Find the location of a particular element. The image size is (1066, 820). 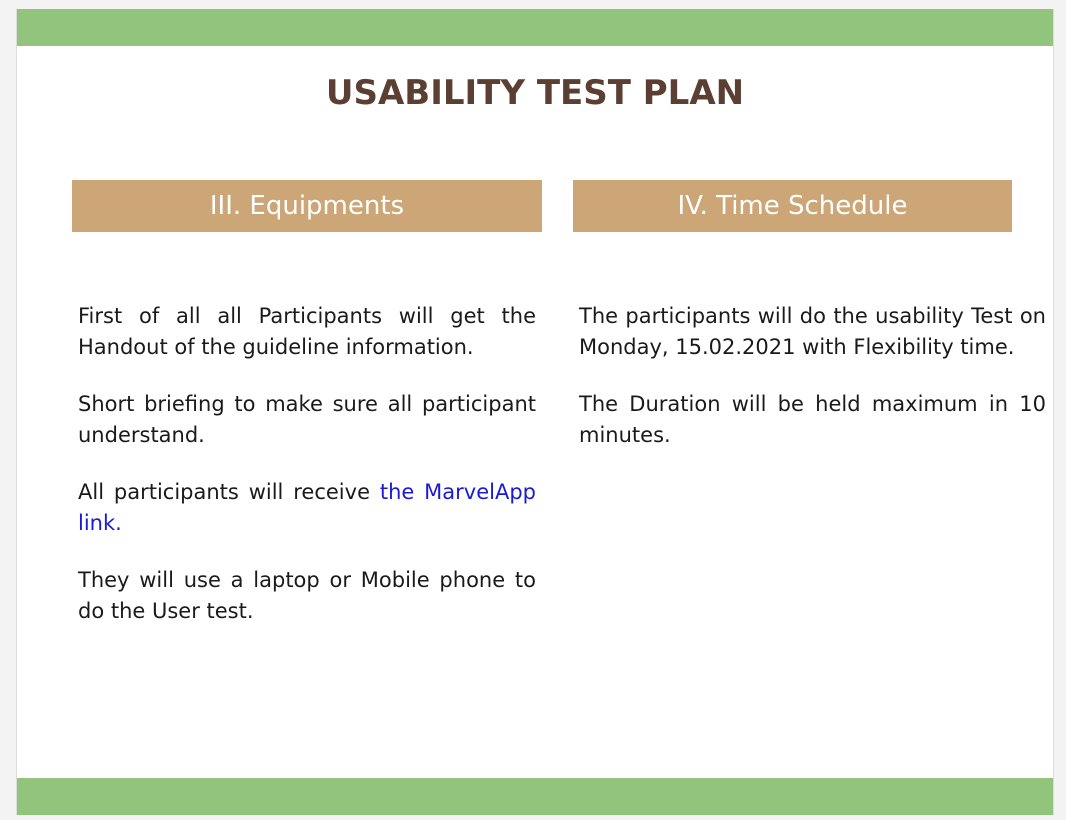

bottom-accent-bar is located at coordinates (535, 796).